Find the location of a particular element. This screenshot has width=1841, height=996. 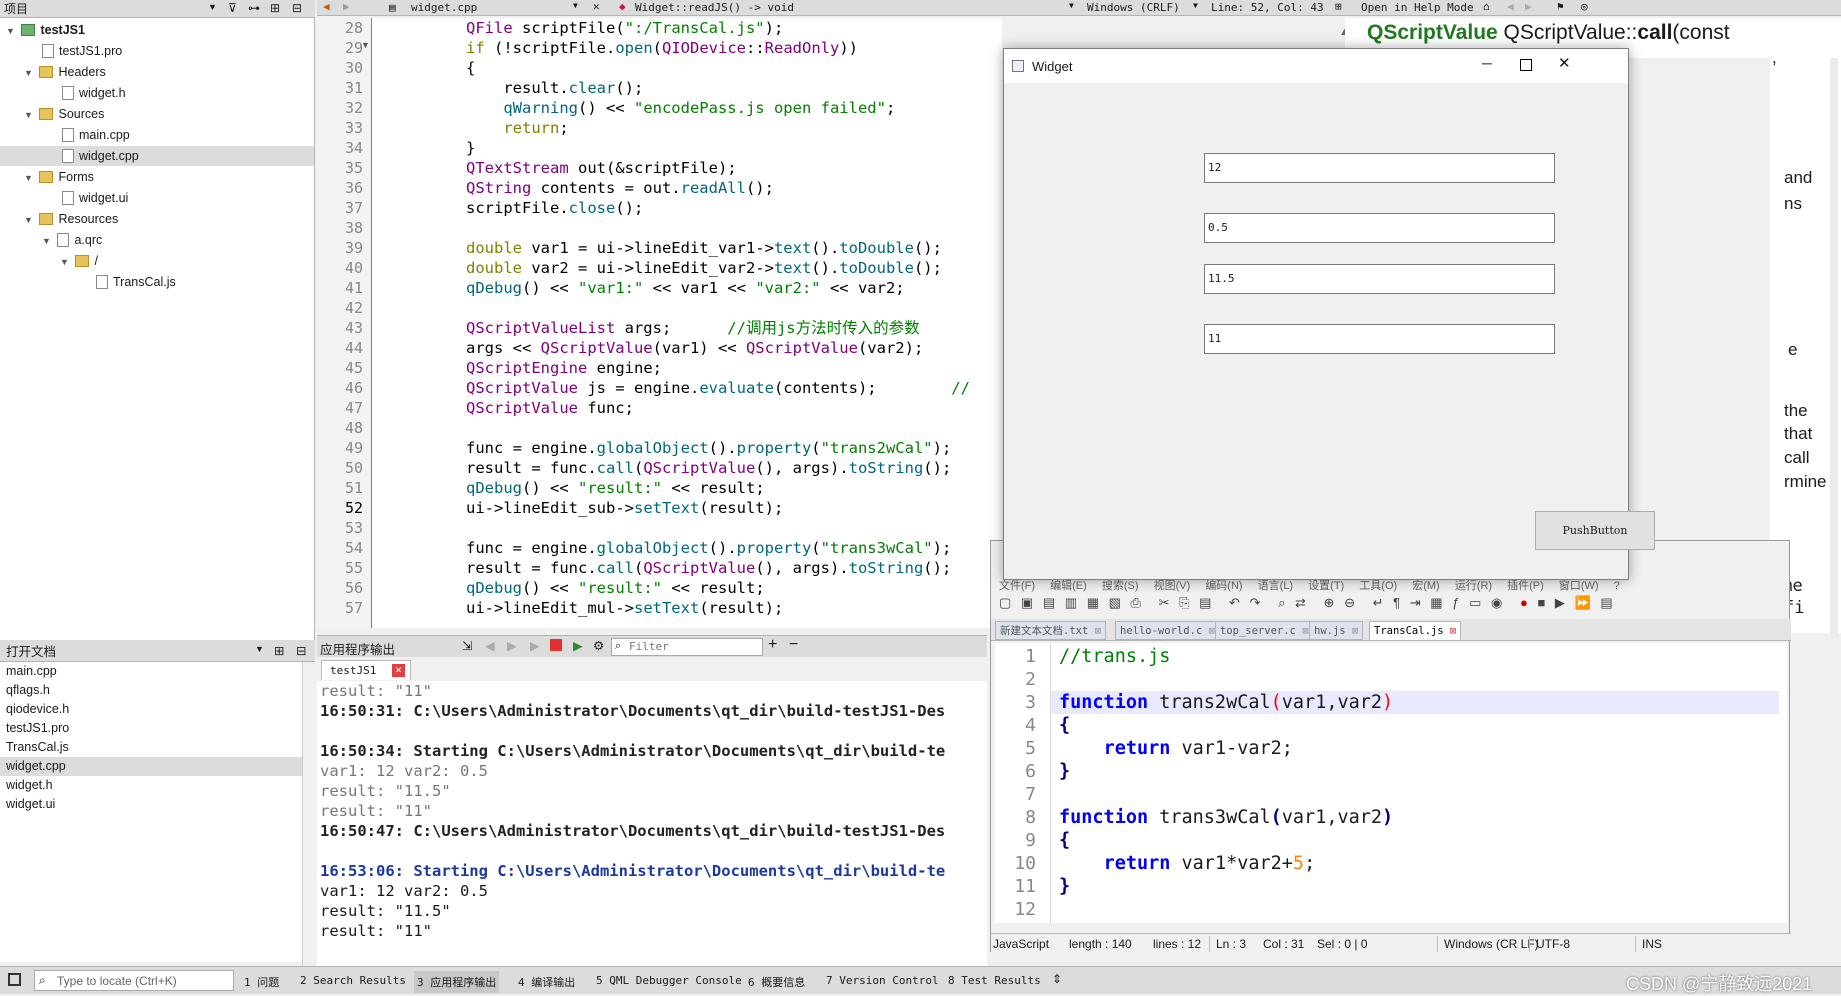

next-icon: ▶ is located at coordinates (512, 645).